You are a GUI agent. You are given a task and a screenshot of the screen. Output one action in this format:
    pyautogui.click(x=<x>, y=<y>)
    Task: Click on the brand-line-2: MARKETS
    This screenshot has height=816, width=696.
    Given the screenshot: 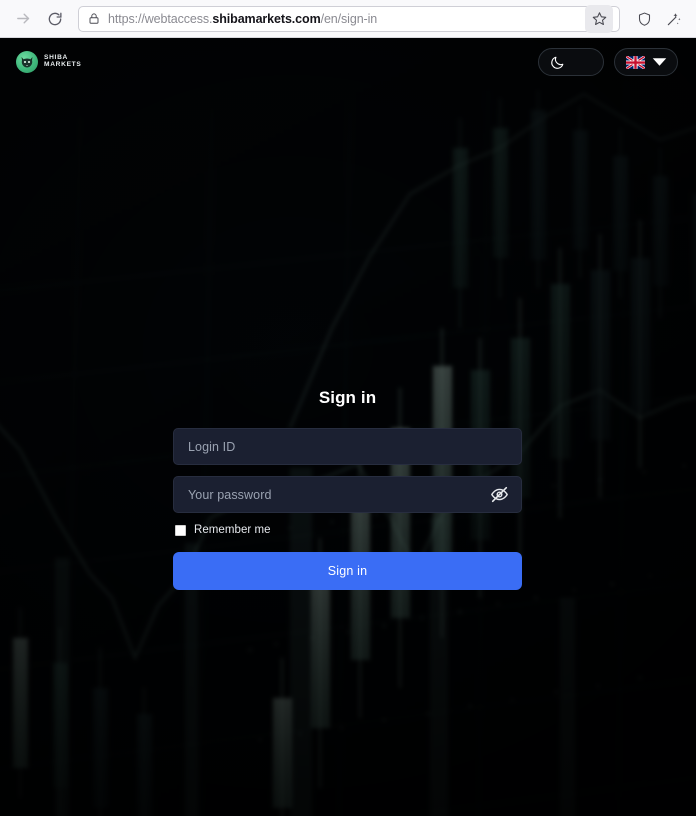 What is the action you would take?
    pyautogui.click(x=63, y=64)
    